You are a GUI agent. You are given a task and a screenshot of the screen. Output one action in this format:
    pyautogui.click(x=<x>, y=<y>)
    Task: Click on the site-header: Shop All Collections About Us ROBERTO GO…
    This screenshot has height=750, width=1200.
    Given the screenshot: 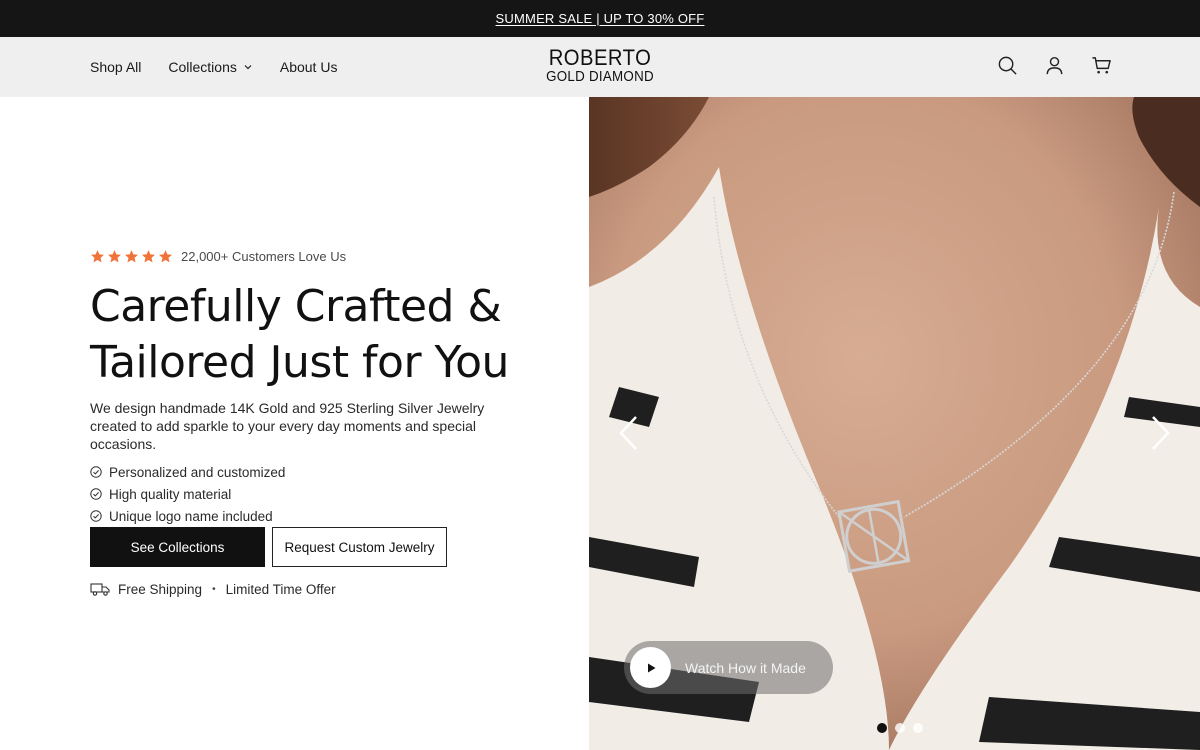 What is the action you would take?
    pyautogui.click(x=600, y=67)
    